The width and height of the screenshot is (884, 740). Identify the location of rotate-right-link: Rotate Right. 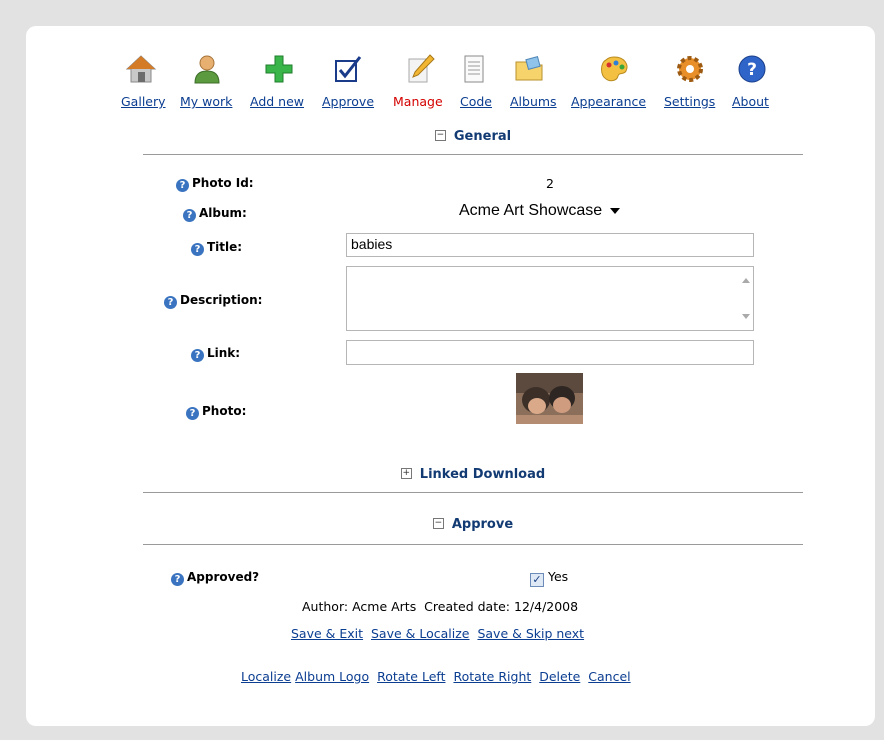
(492, 676).